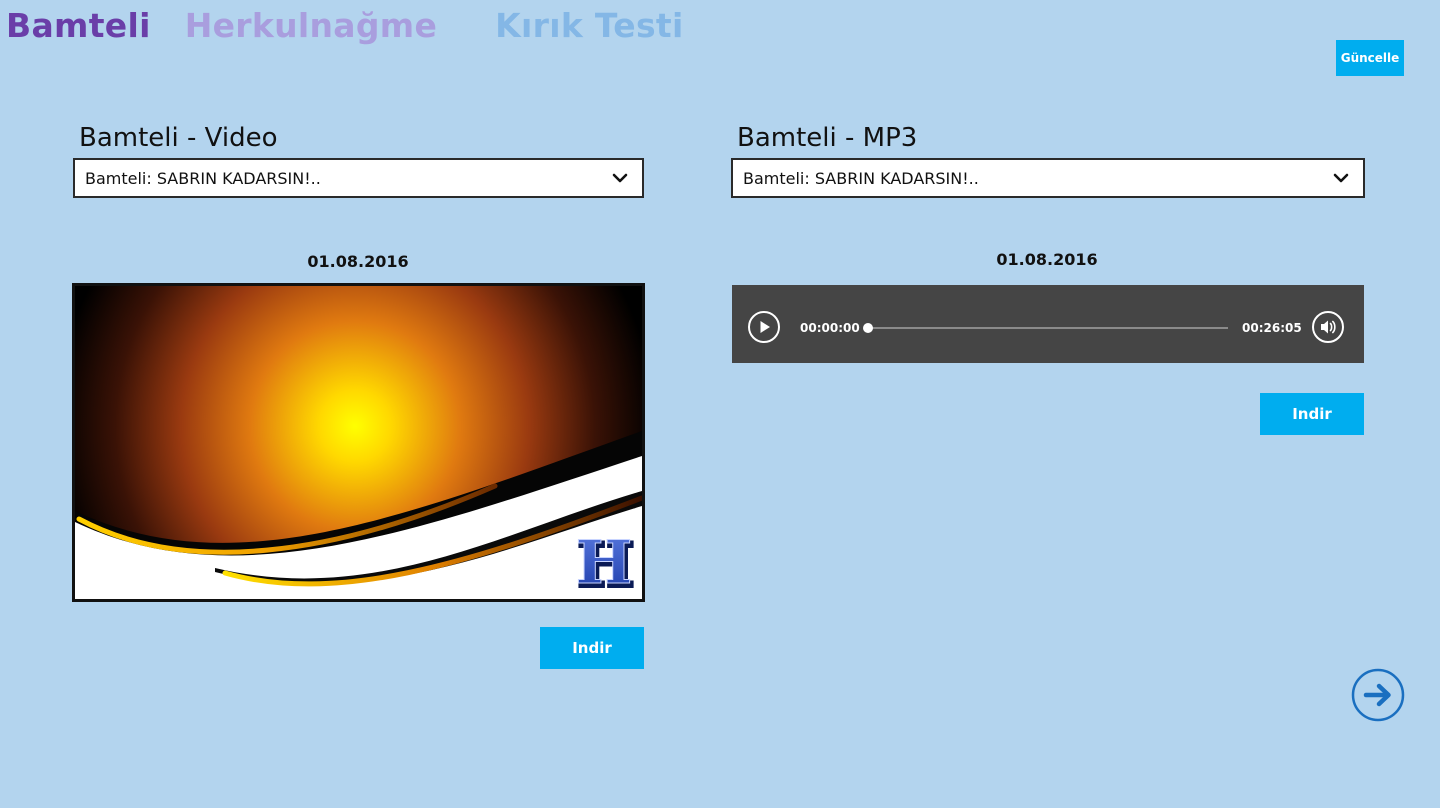 Image resolution: width=1440 pixels, height=808 pixels. I want to click on video-download-button: Indir, so click(592, 648).